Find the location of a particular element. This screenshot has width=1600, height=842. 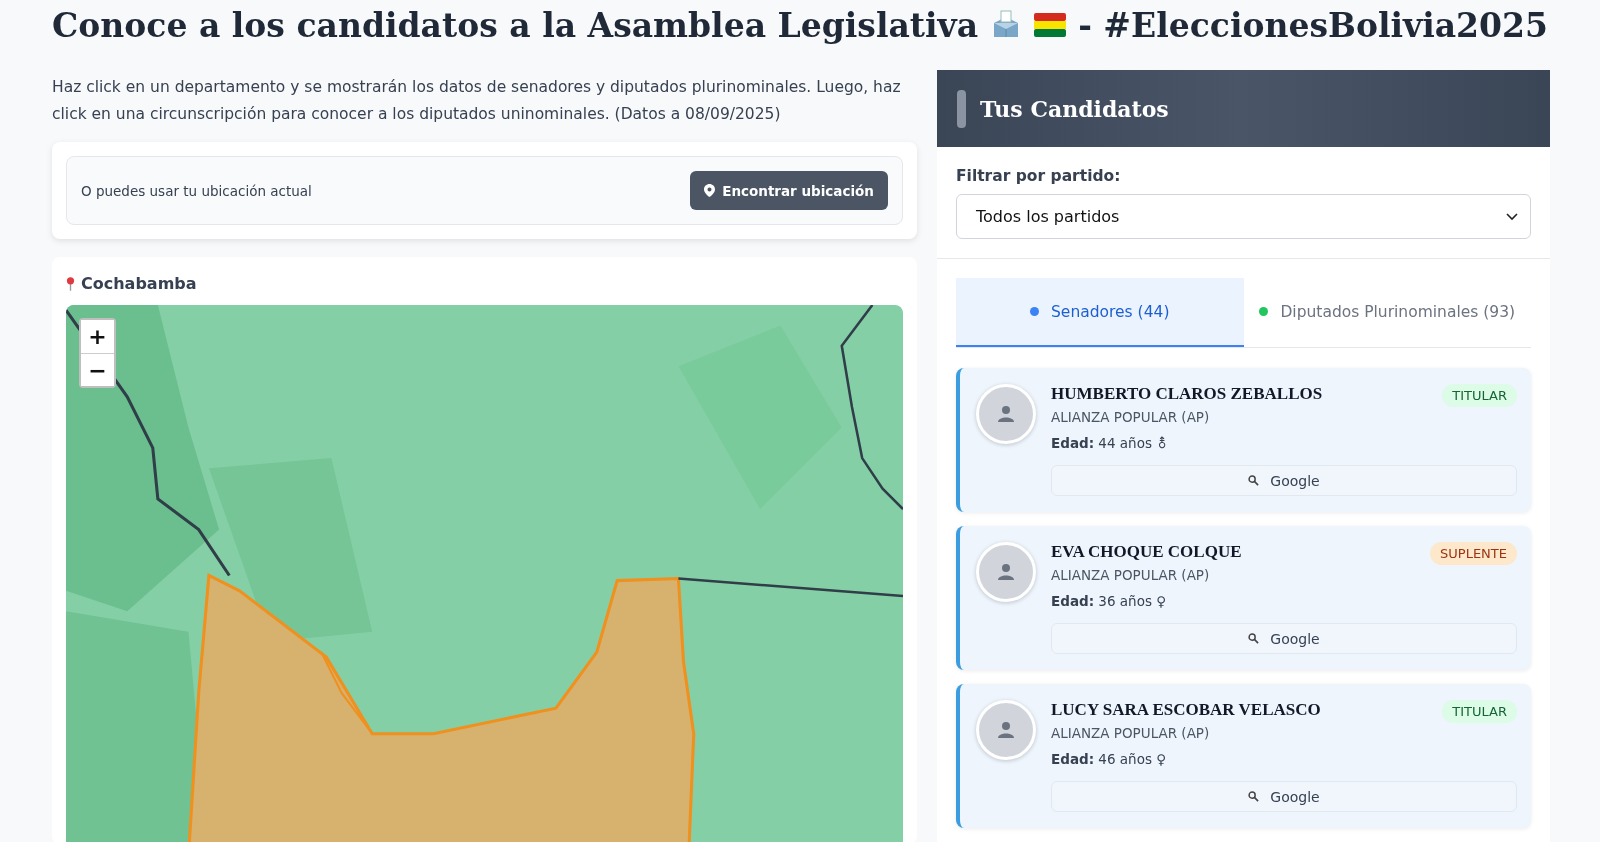

pushpin-icon is located at coordinates (70, 283).